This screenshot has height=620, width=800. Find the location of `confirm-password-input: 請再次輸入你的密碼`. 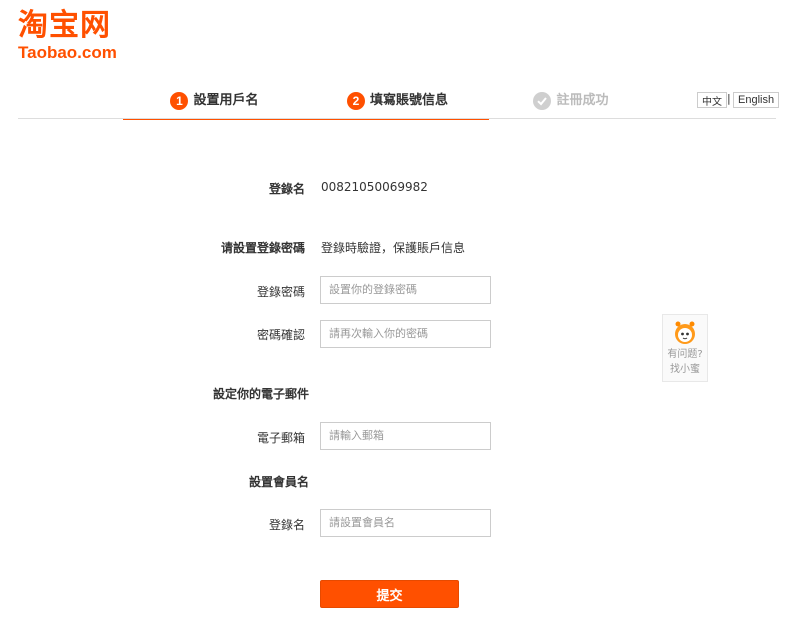

confirm-password-input: 請再次輸入你的密碼 is located at coordinates (405, 334).